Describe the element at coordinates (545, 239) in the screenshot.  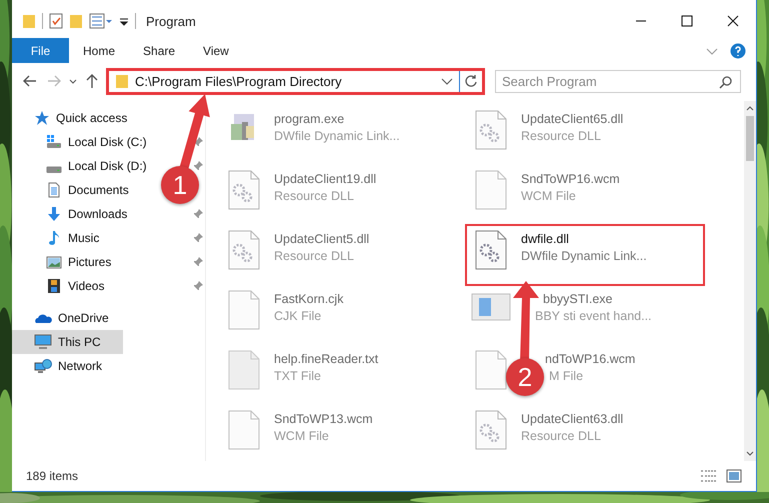
I see `file-name: dwfile.dll` at that location.